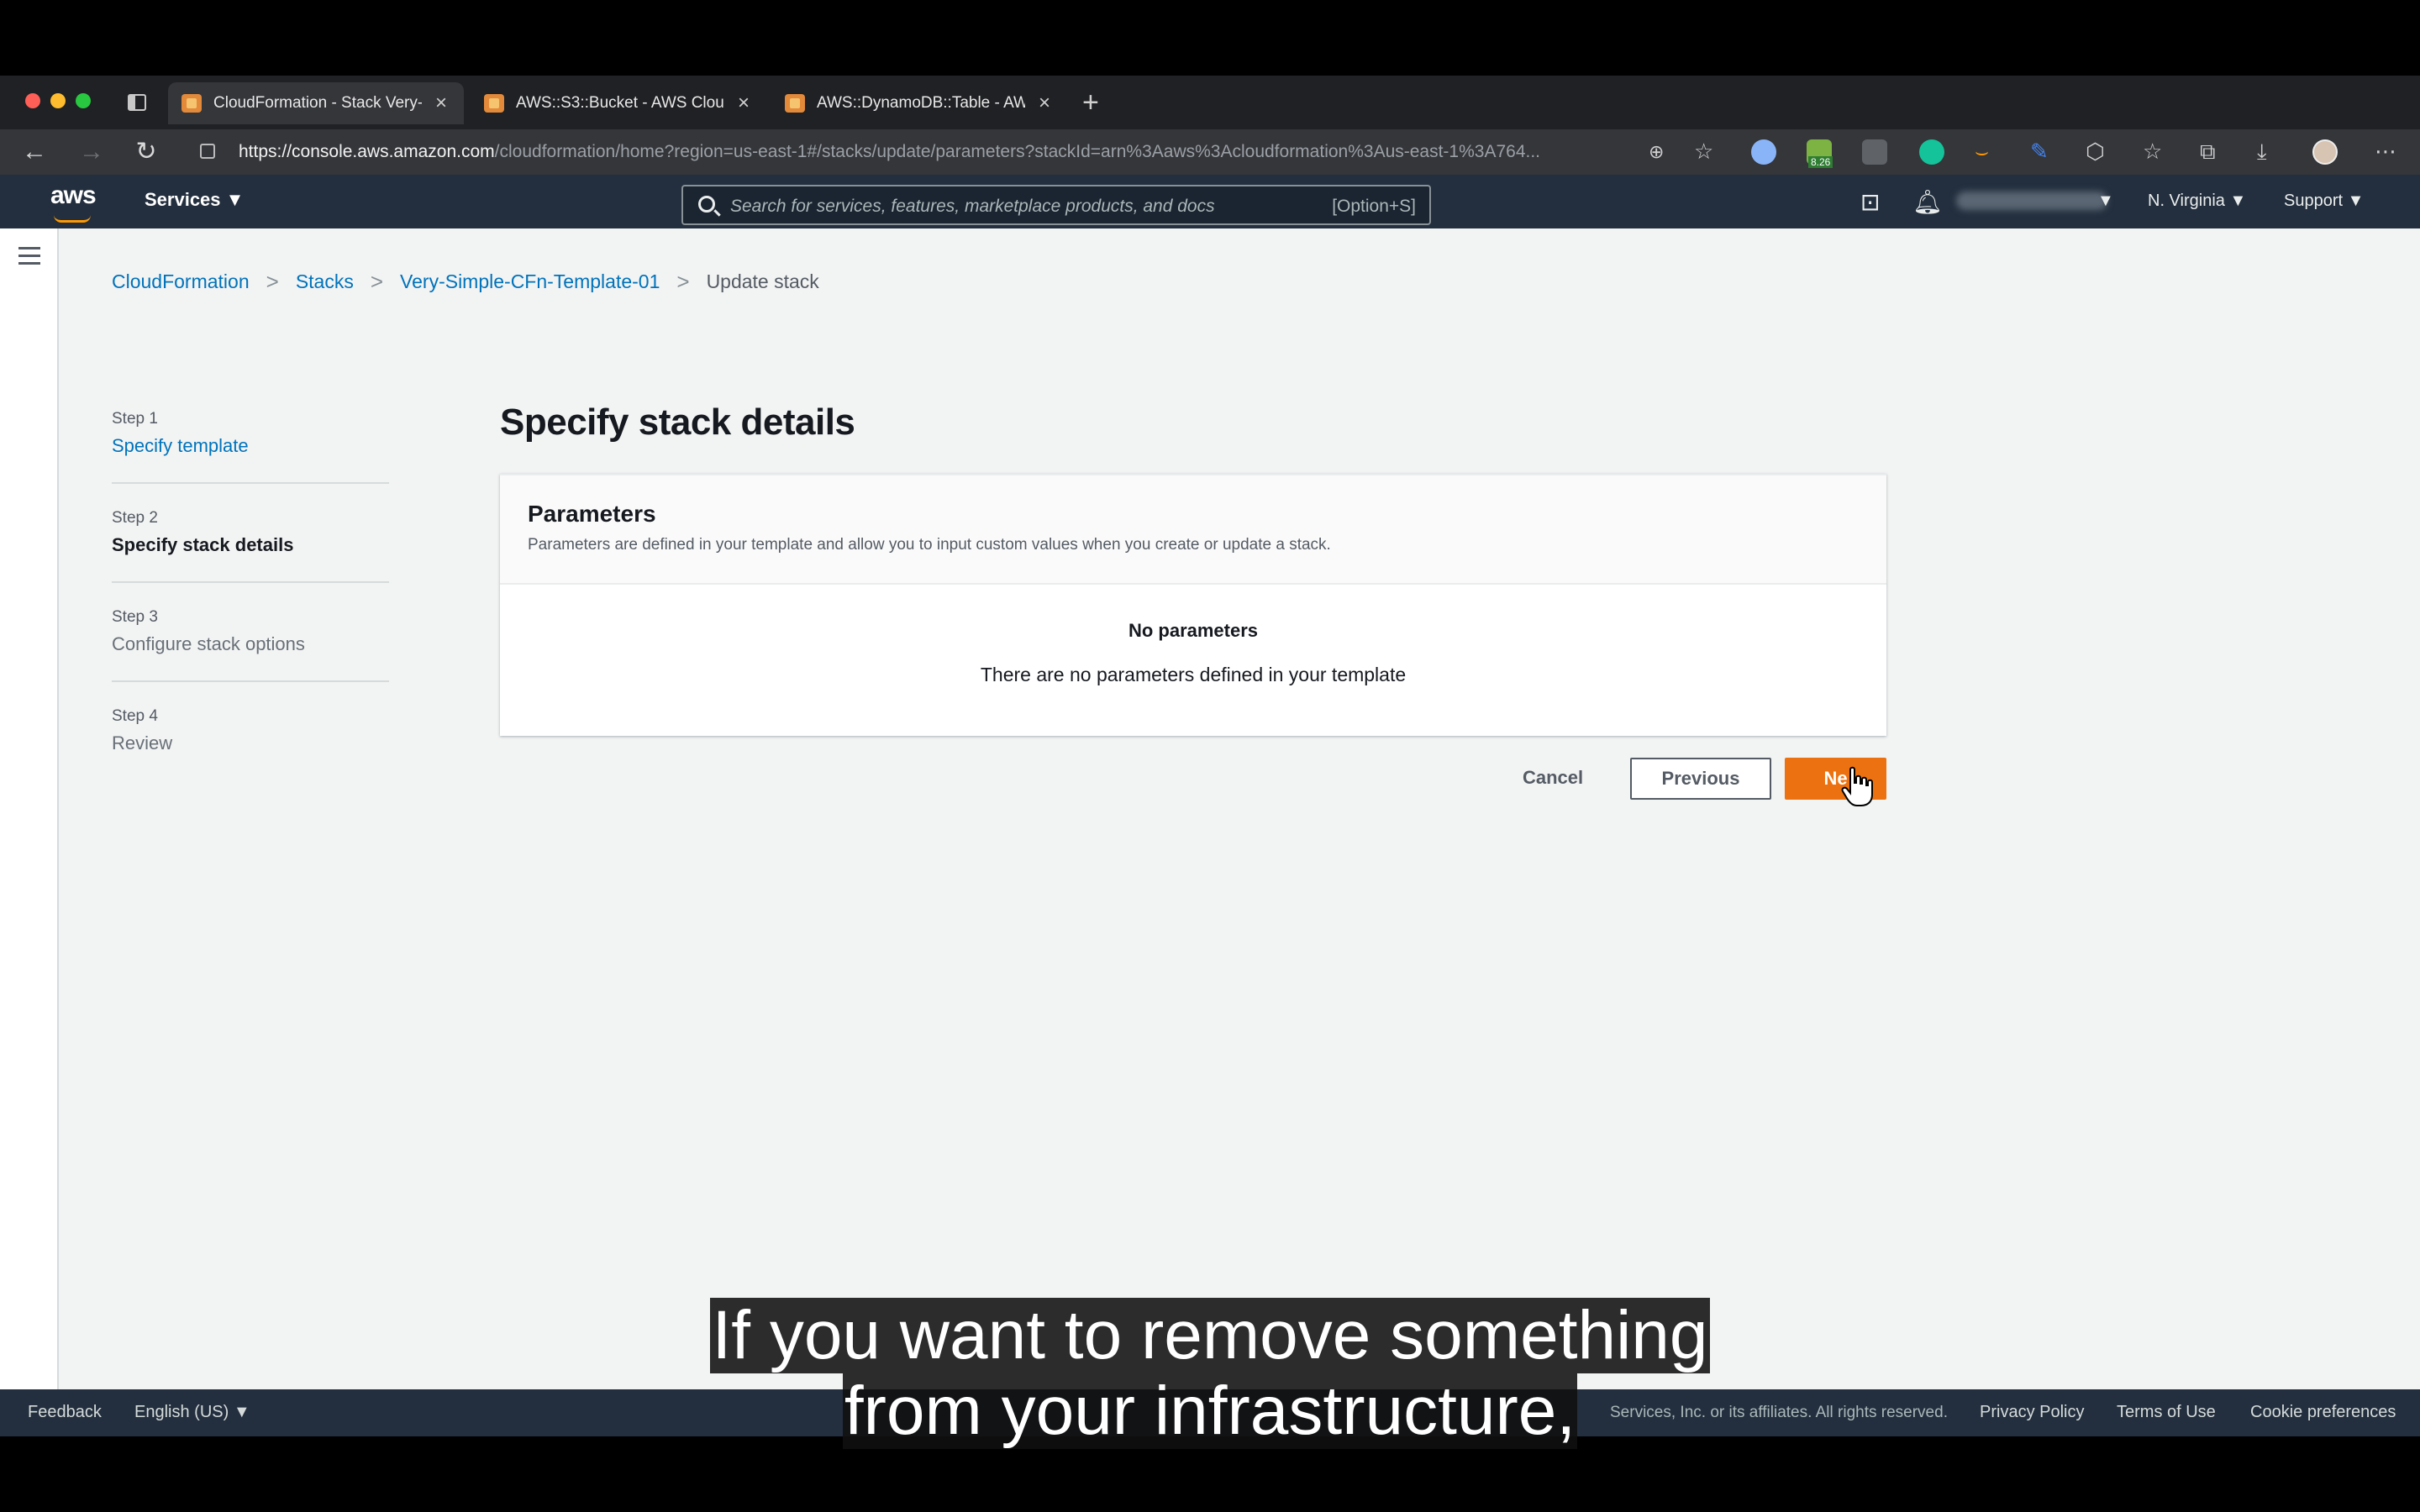 The height and width of the screenshot is (1512, 2420). I want to click on step-name: Specify template, so click(250, 446).